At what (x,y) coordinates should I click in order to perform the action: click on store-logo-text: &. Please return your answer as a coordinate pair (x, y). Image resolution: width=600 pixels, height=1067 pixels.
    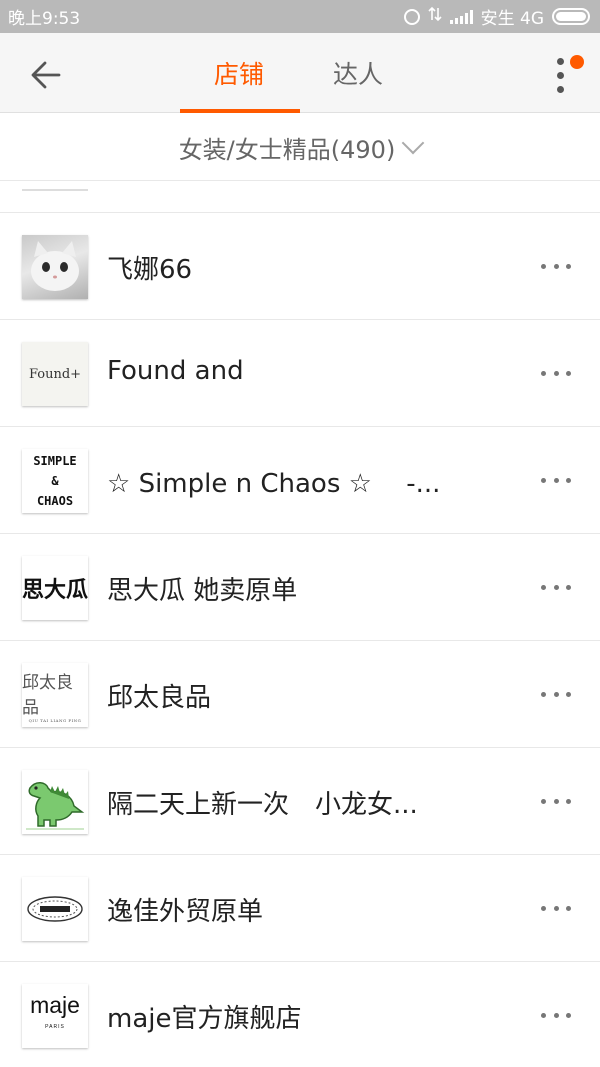
    Looking at the image, I should click on (55, 481).